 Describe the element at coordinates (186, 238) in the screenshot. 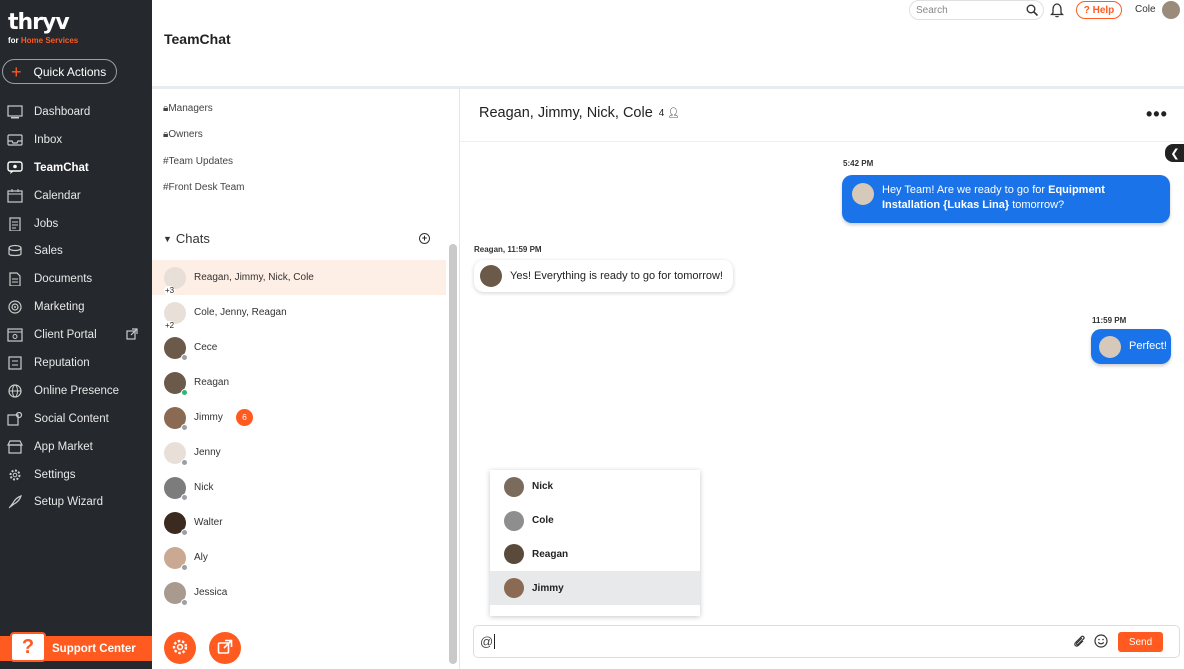

I see `chats-section-header: ▼ Chats` at that location.